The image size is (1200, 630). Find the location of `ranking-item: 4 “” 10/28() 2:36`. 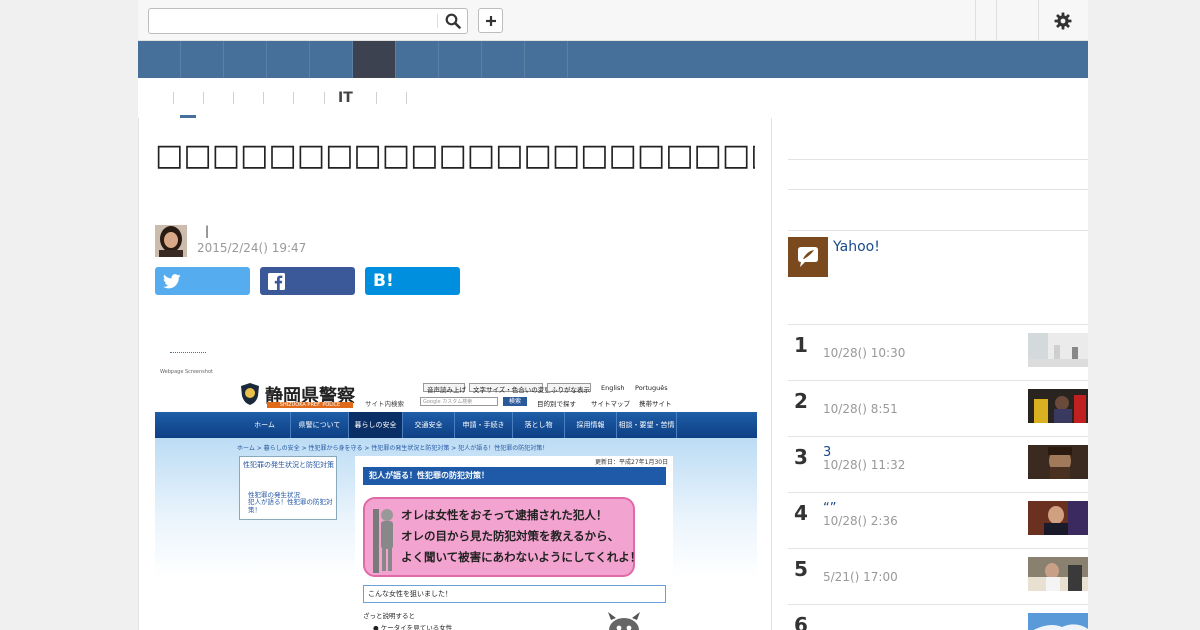

ranking-item: 4 “” 10/28() 2:36 is located at coordinates (938, 520).